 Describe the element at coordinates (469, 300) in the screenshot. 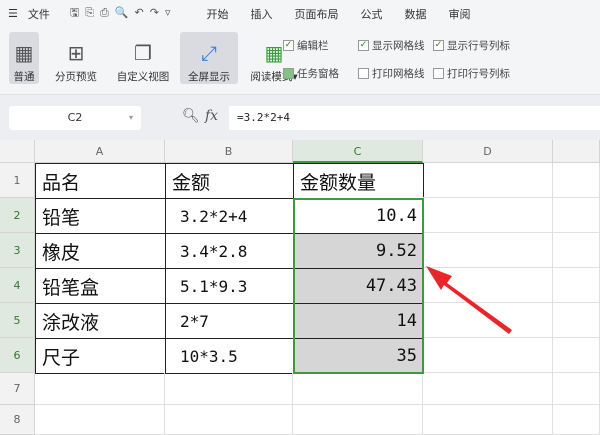

I see `red-arrow` at that location.